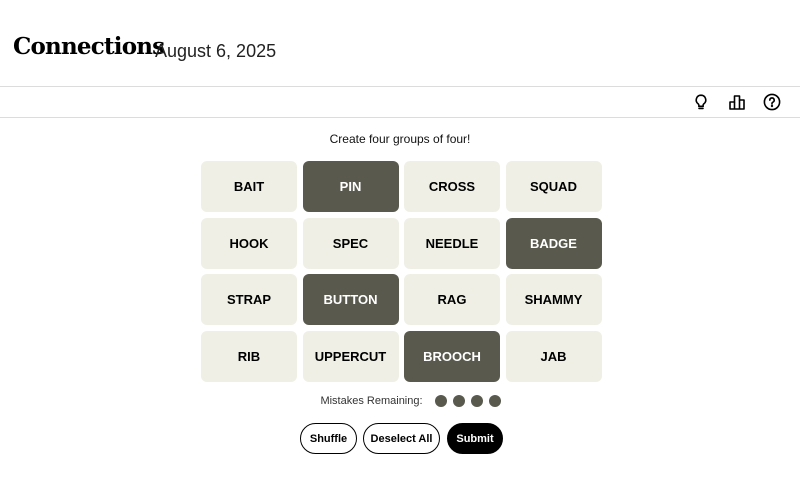 This screenshot has width=800, height=500. Describe the element at coordinates (772, 102) in the screenshot. I see `help-icon` at that location.